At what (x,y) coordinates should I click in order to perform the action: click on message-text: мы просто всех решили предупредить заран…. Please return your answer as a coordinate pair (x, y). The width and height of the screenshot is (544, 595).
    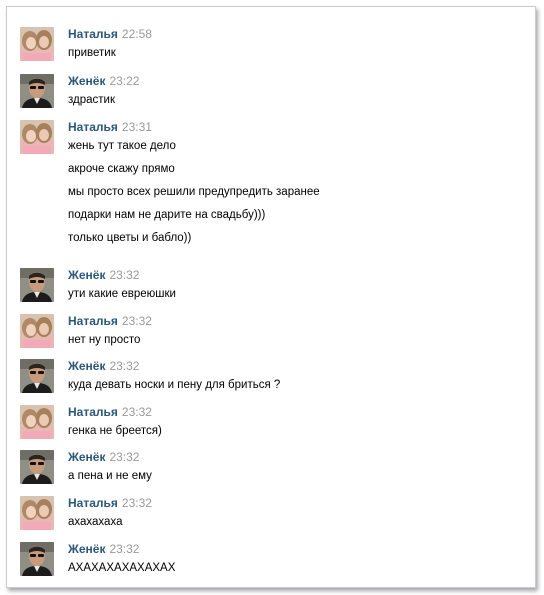
    Looking at the image, I should click on (194, 192).